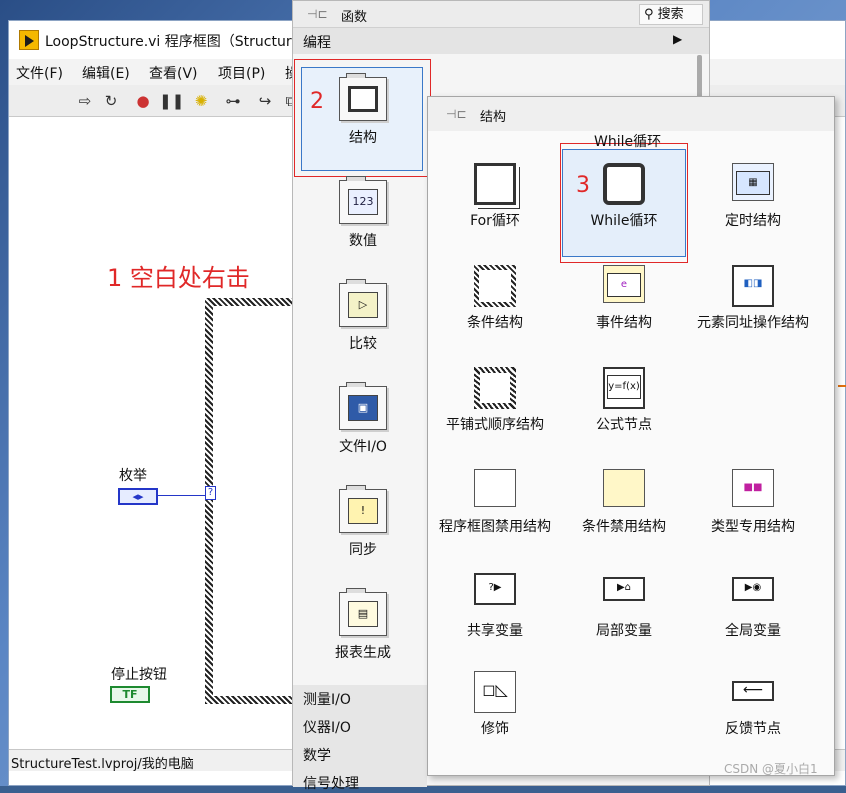 The width and height of the screenshot is (846, 793). What do you see at coordinates (624, 388) in the screenshot?
I see `formula-node-icon: y=f(x)` at bounding box center [624, 388].